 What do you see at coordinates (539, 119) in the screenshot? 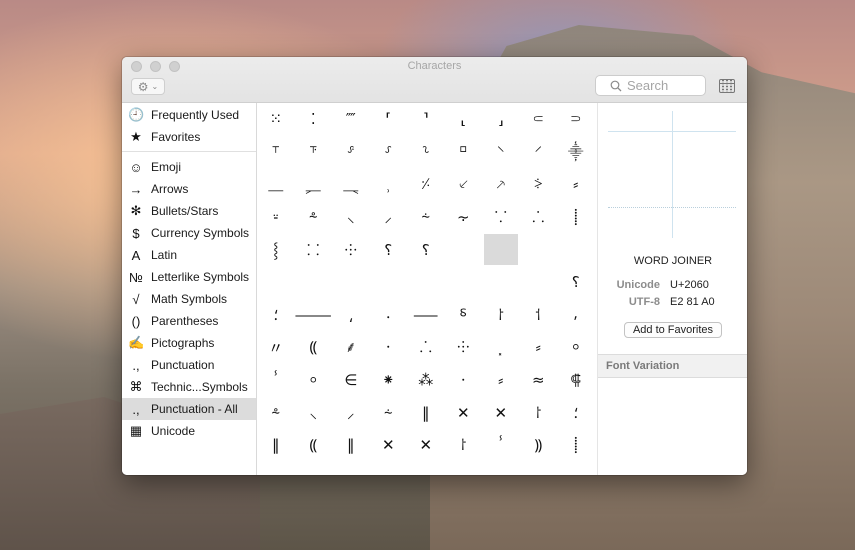
I see `character-cell: ⸦` at bounding box center [539, 119].